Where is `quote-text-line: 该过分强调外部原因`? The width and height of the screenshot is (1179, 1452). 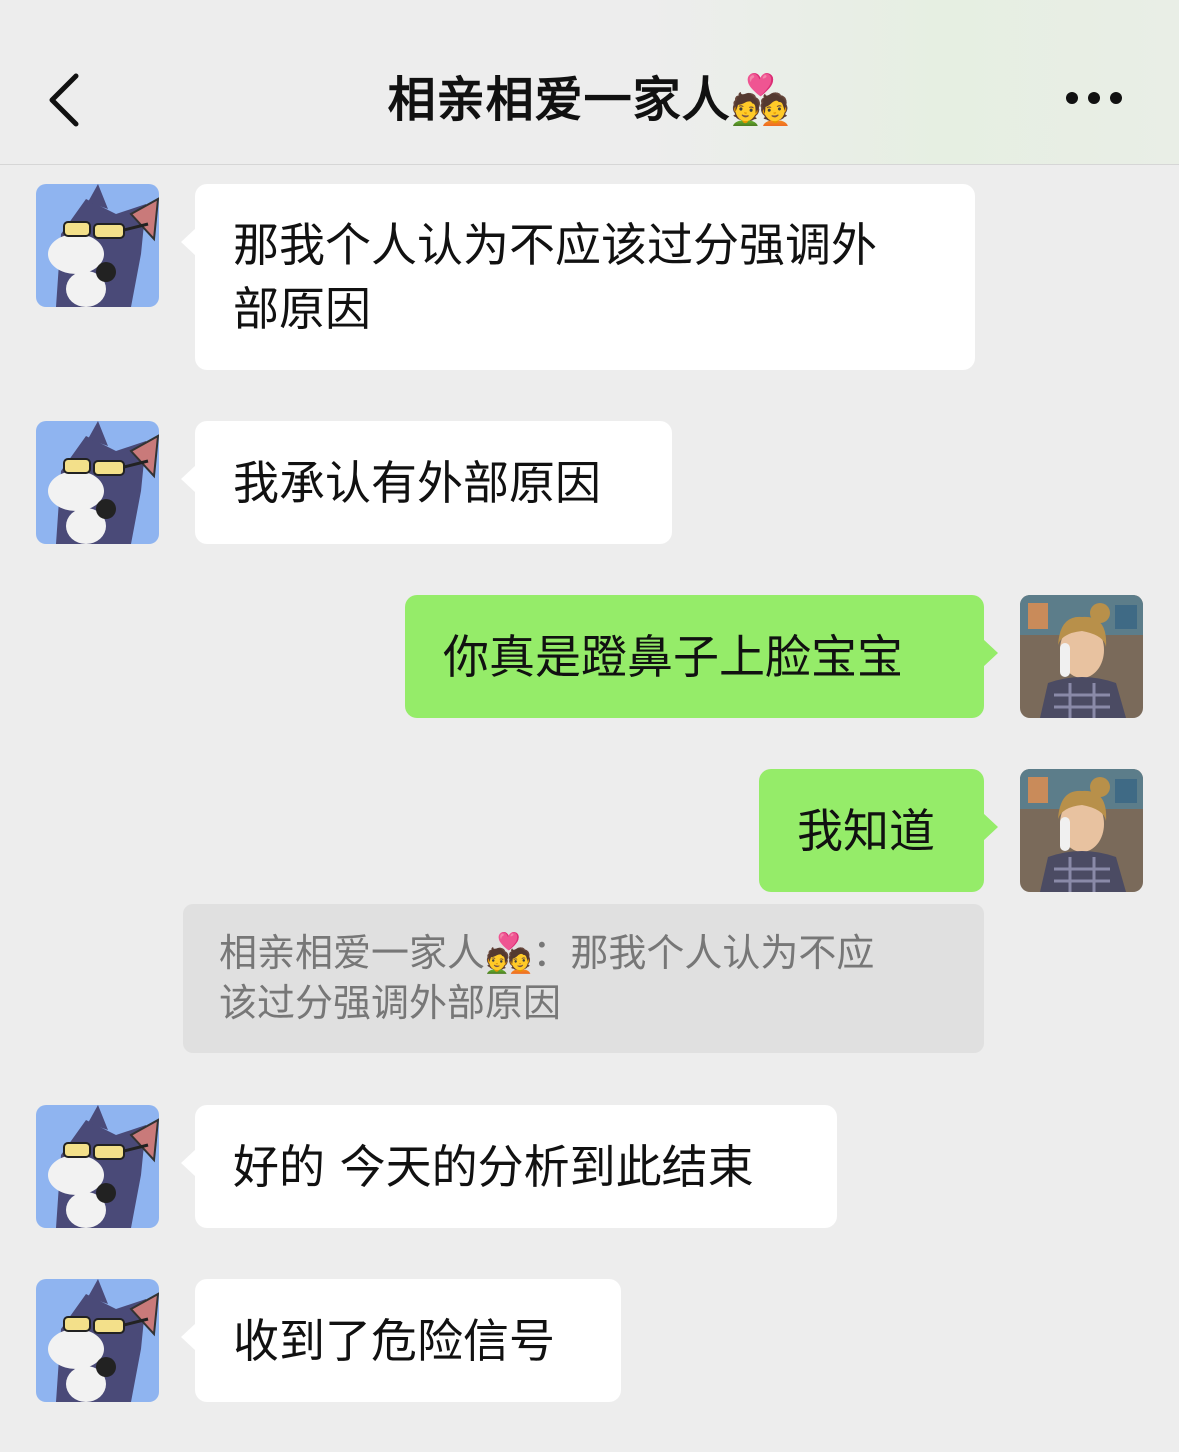 quote-text-line: 该过分强调外部原因 is located at coordinates (390, 1003).